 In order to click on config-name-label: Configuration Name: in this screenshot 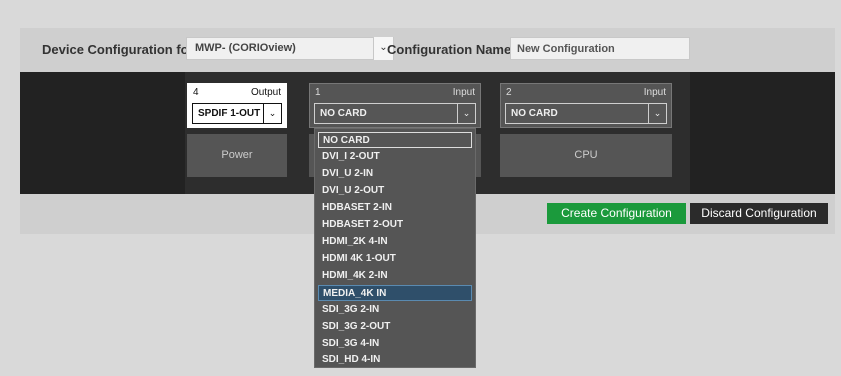, I will do `click(451, 49)`.